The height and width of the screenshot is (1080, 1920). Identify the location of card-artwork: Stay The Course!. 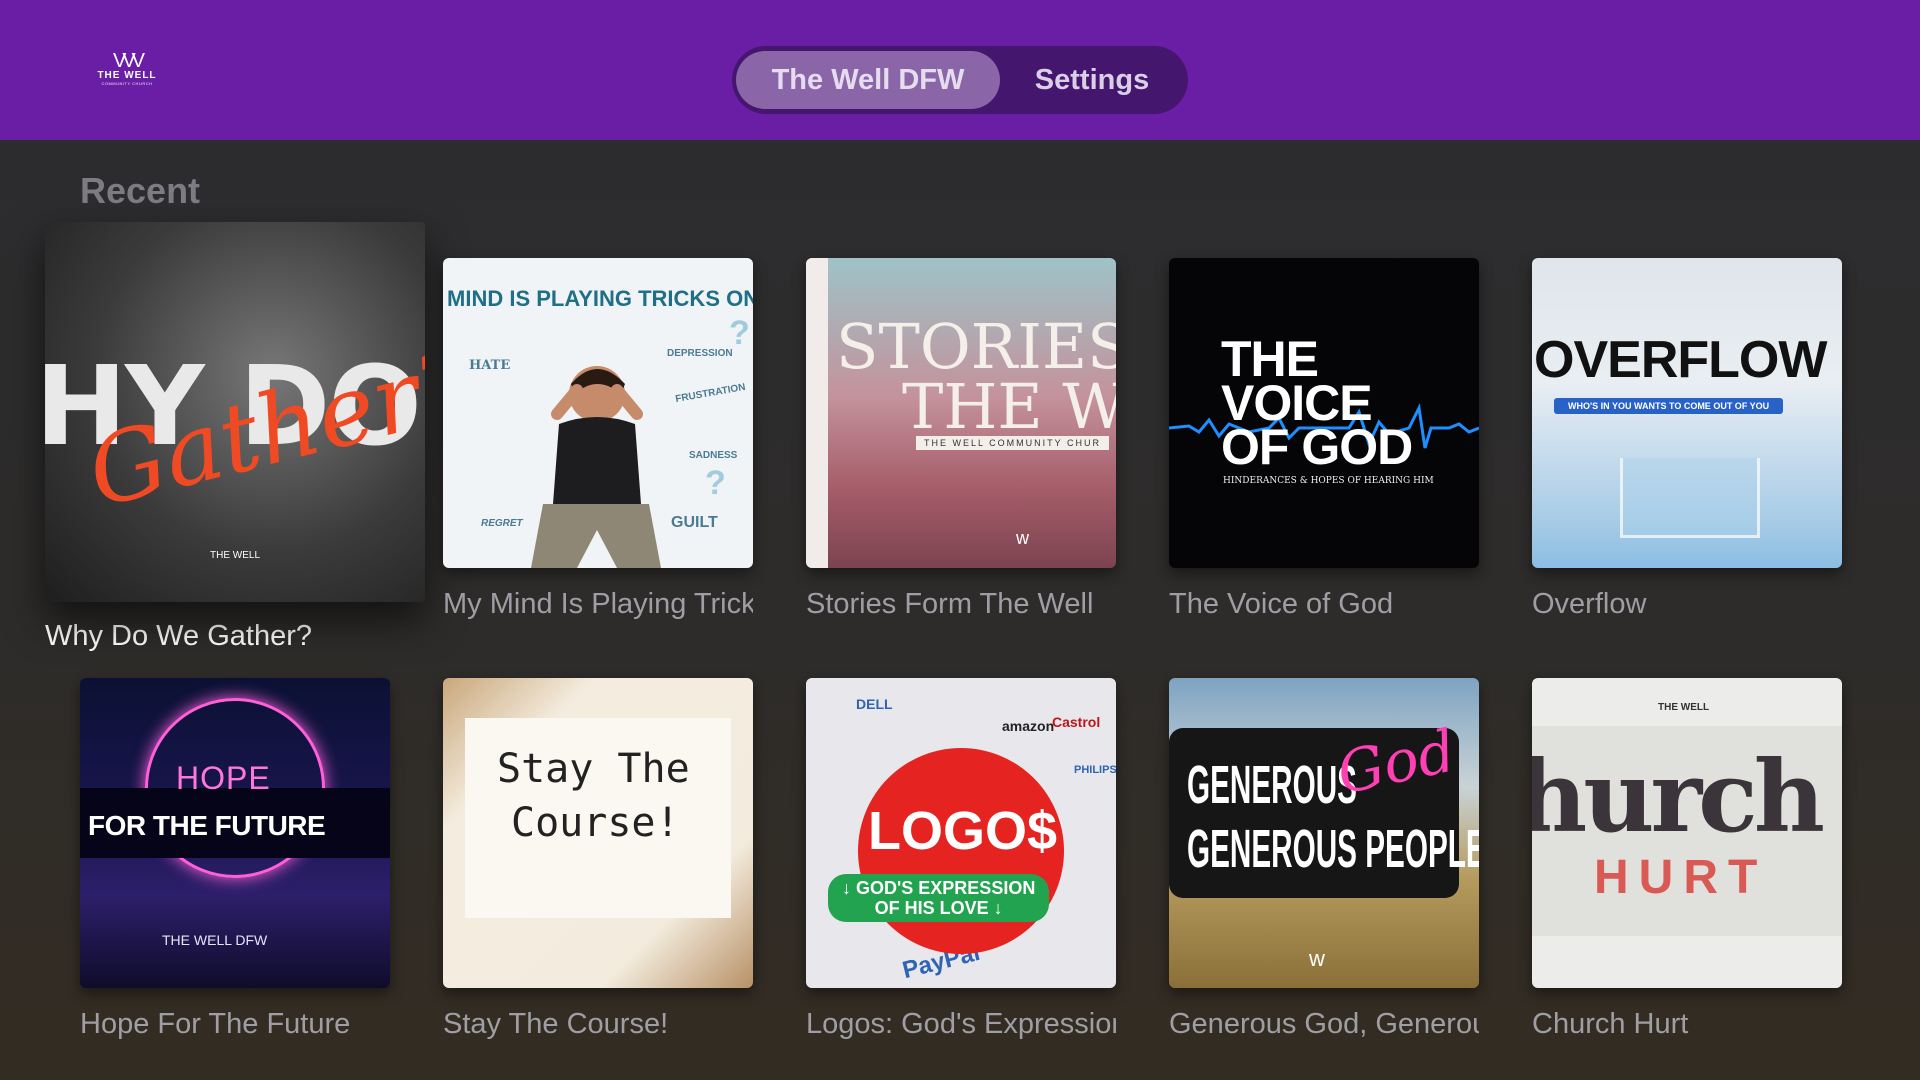
(598, 833).